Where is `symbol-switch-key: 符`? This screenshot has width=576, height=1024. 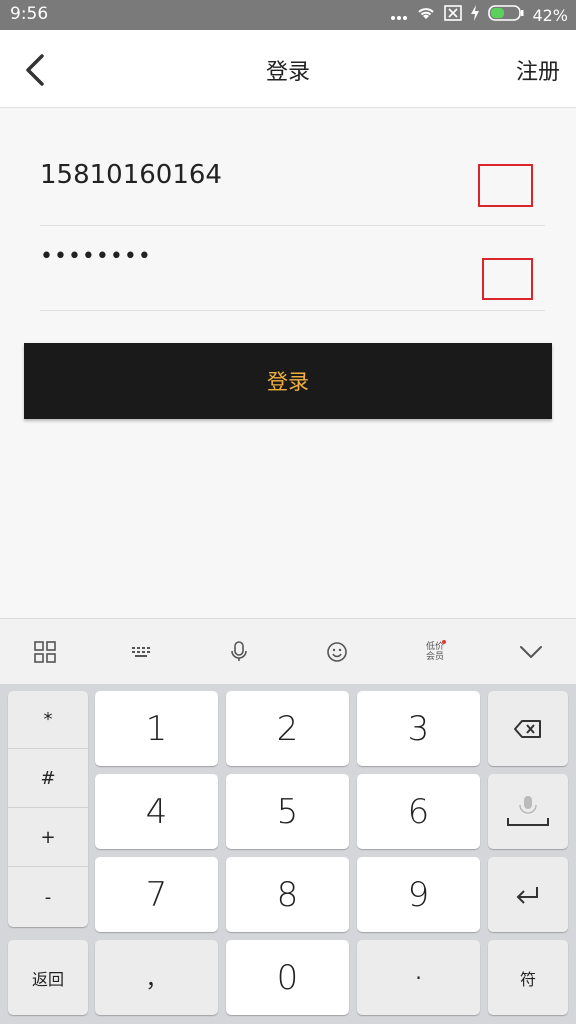 symbol-switch-key: 符 is located at coordinates (528, 977).